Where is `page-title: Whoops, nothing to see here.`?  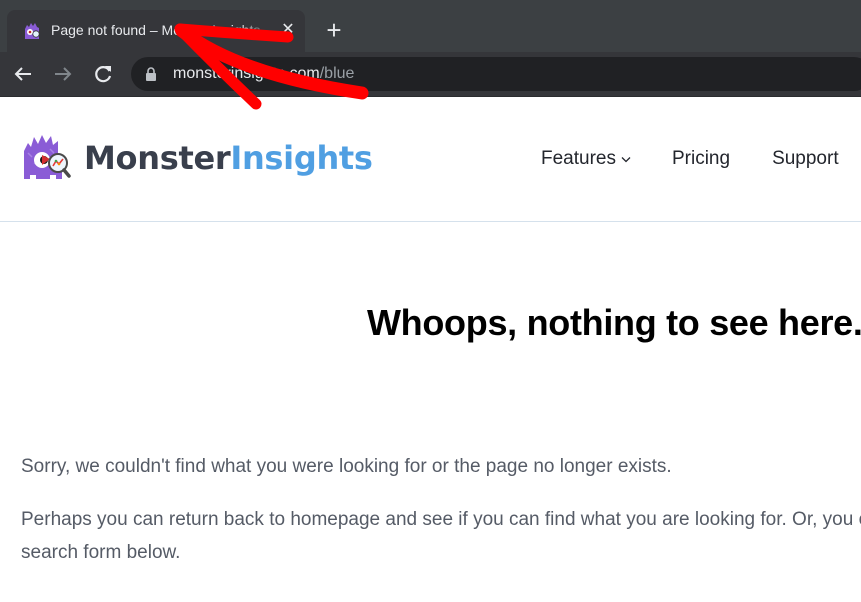 page-title: Whoops, nothing to see here. is located at coordinates (614, 322).